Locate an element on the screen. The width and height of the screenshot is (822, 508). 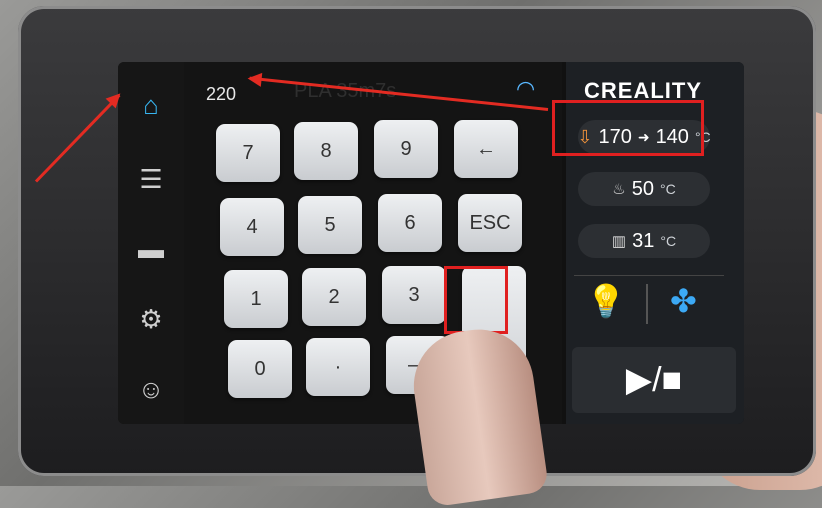
play-stop-icon: ▶/■ is located at coordinates (654, 380).